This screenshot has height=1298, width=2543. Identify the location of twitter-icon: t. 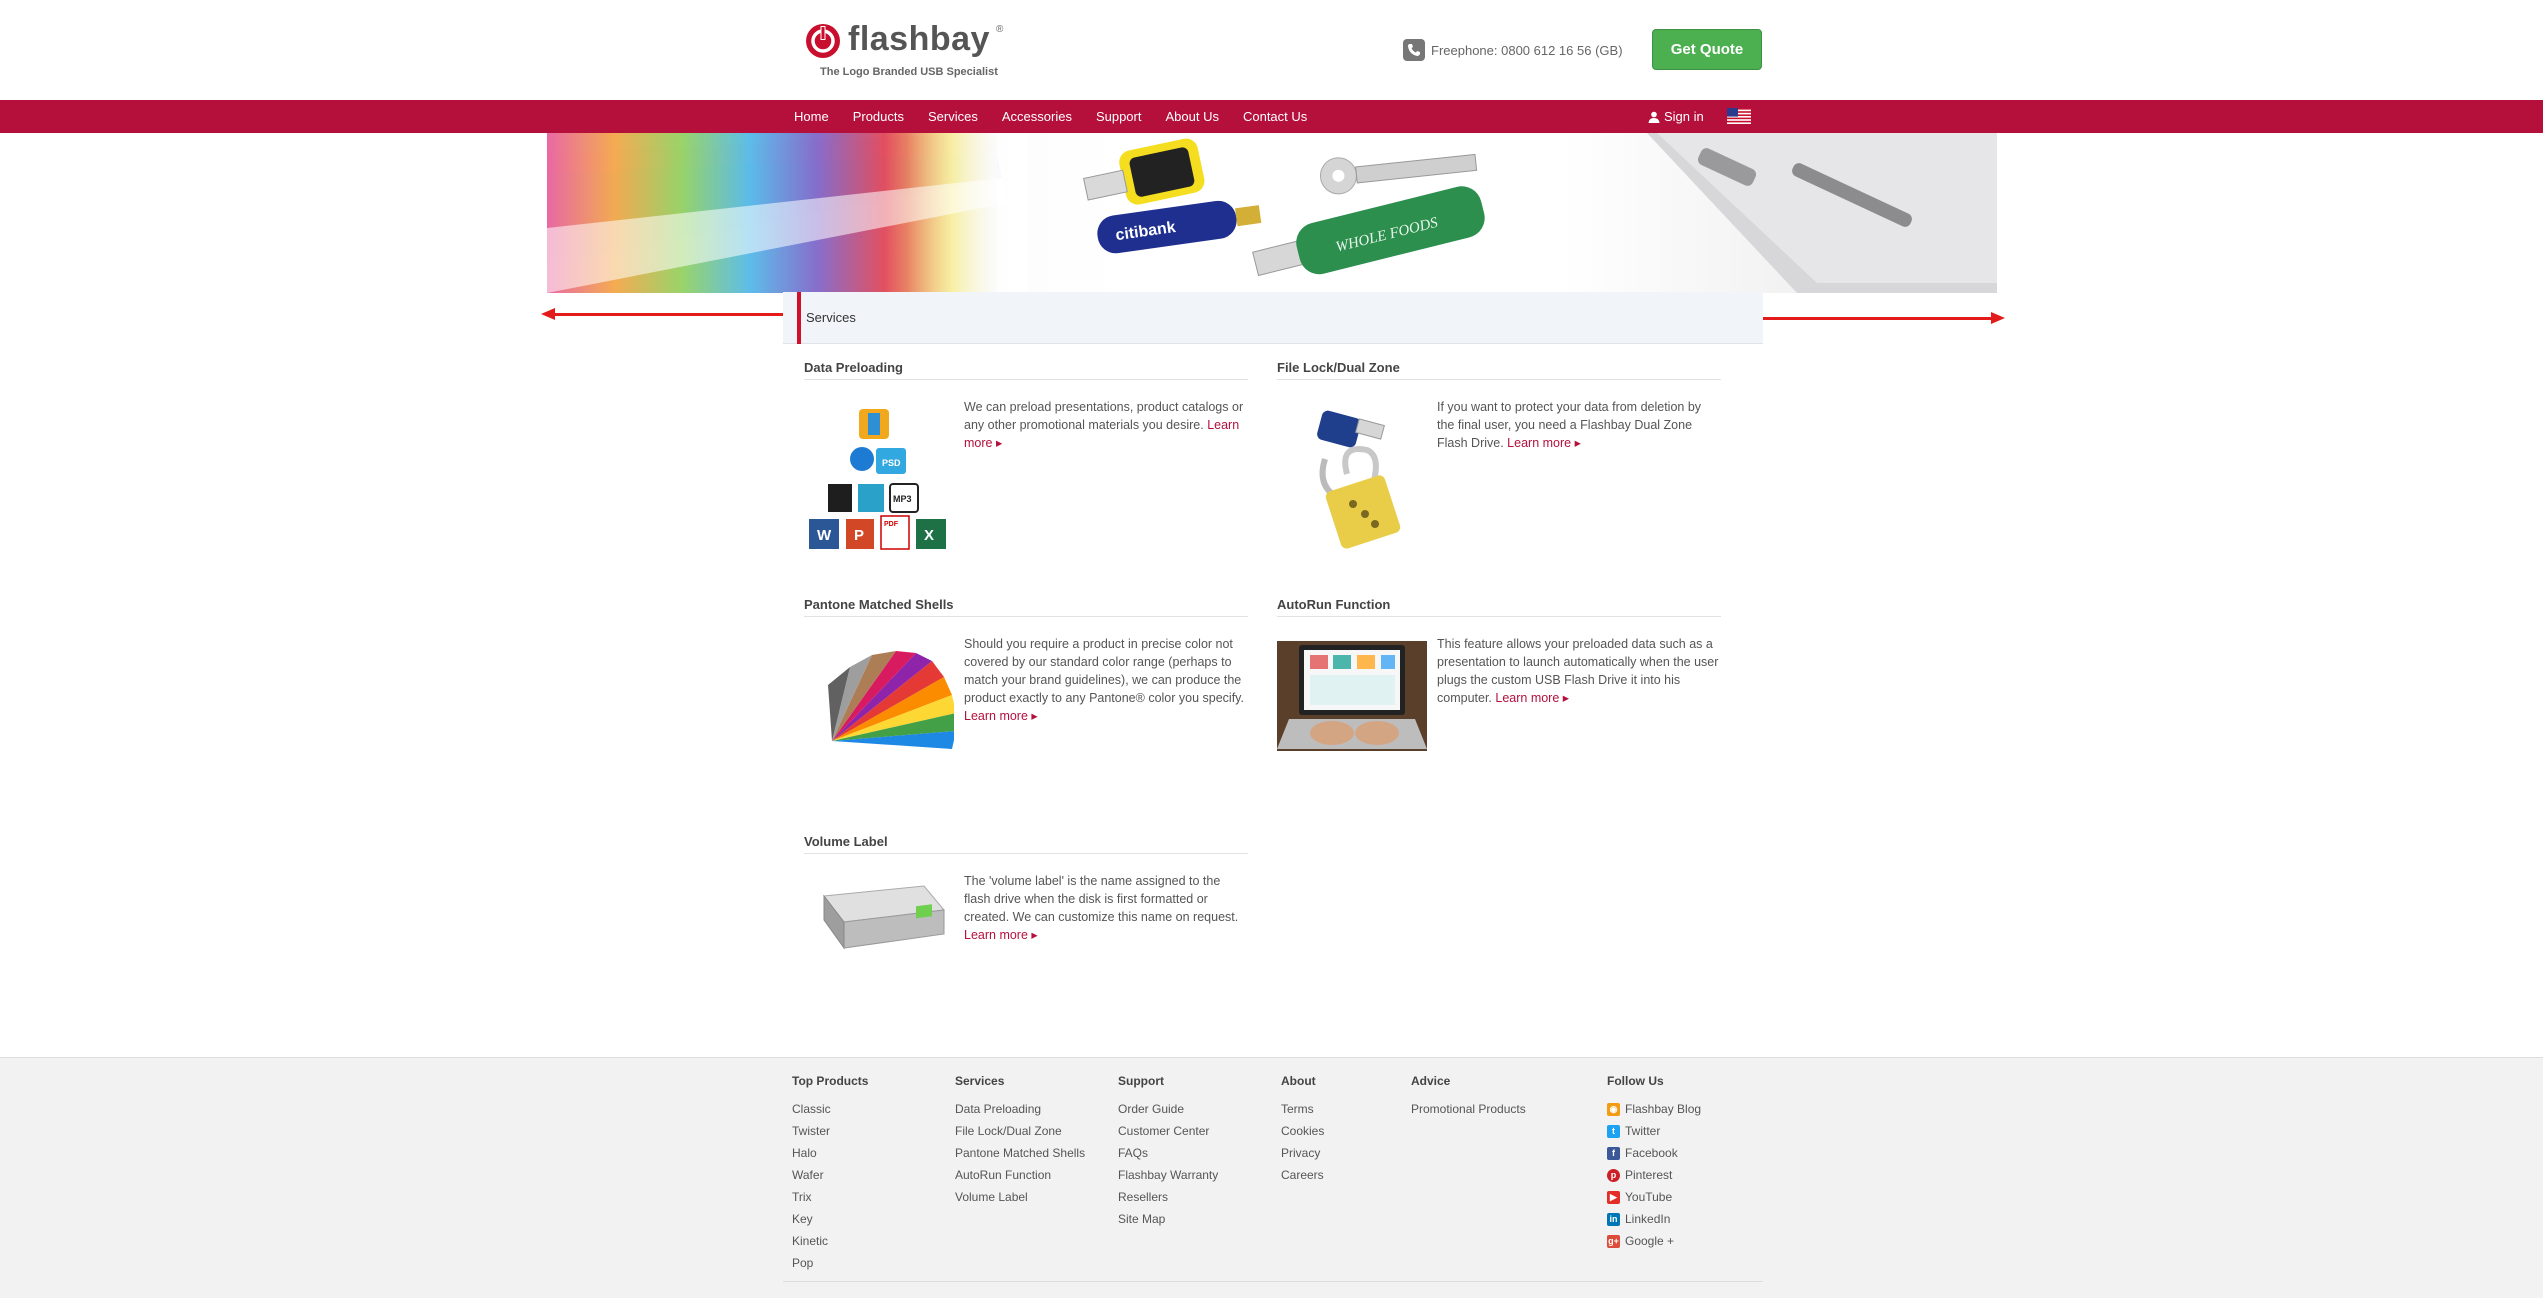
(1613, 1131).